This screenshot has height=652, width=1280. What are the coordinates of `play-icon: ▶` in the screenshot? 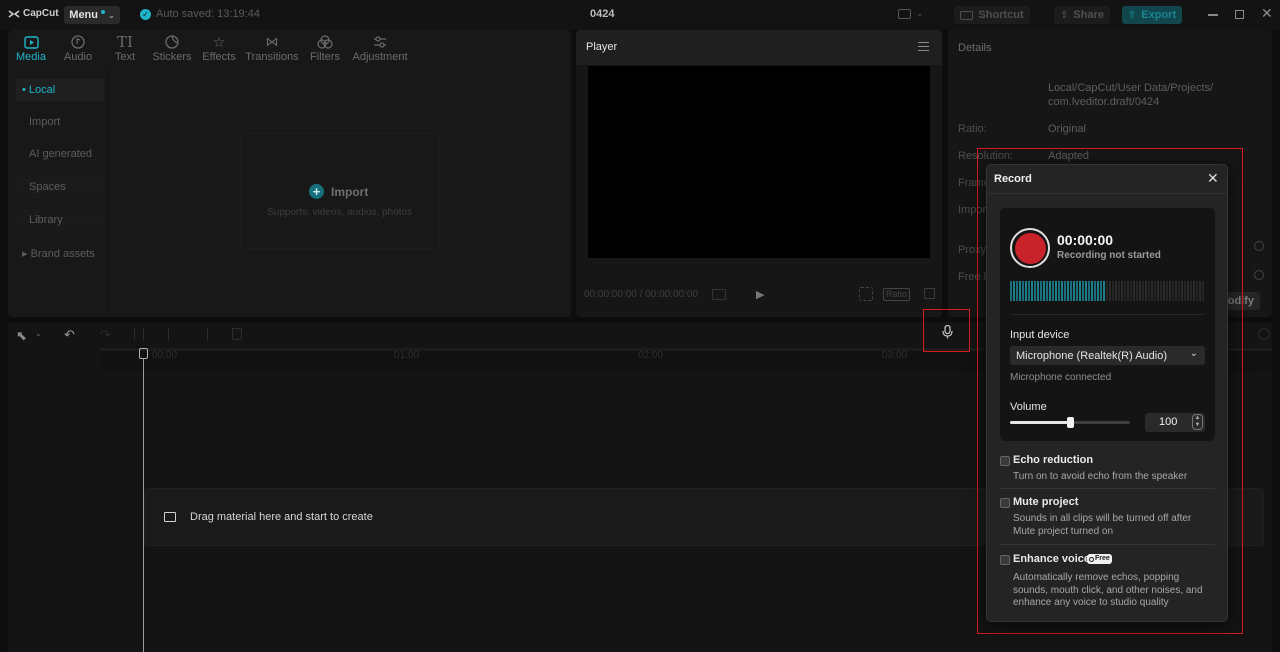 It's located at (760, 294).